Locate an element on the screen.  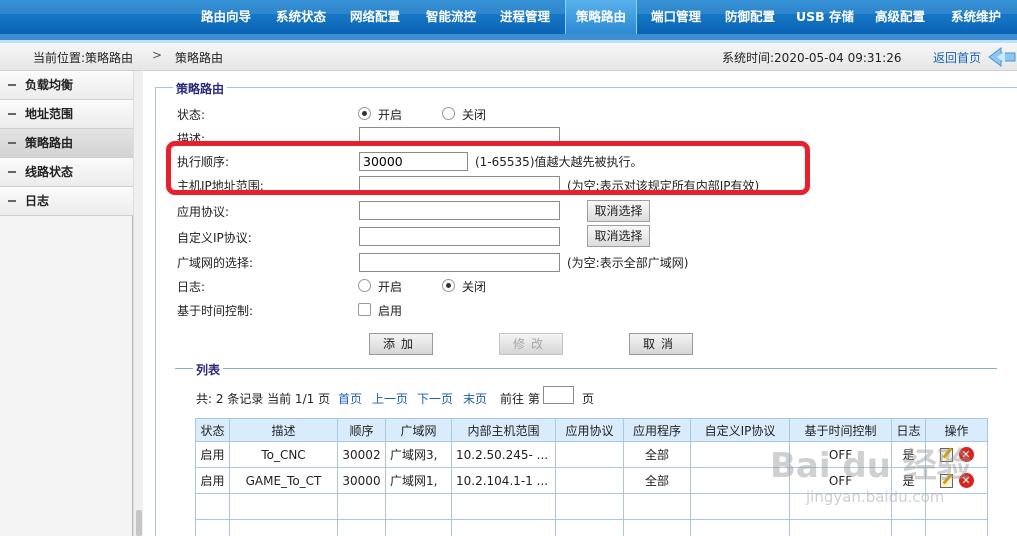
watermark-logo: Bai du 经验 is located at coordinates (870, 466).